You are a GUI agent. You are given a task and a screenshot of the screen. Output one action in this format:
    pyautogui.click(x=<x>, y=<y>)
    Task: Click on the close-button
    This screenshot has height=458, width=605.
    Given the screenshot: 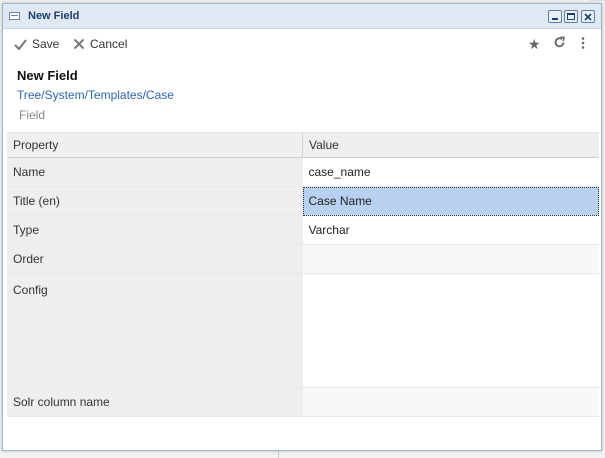 What is the action you would take?
    pyautogui.click(x=588, y=16)
    